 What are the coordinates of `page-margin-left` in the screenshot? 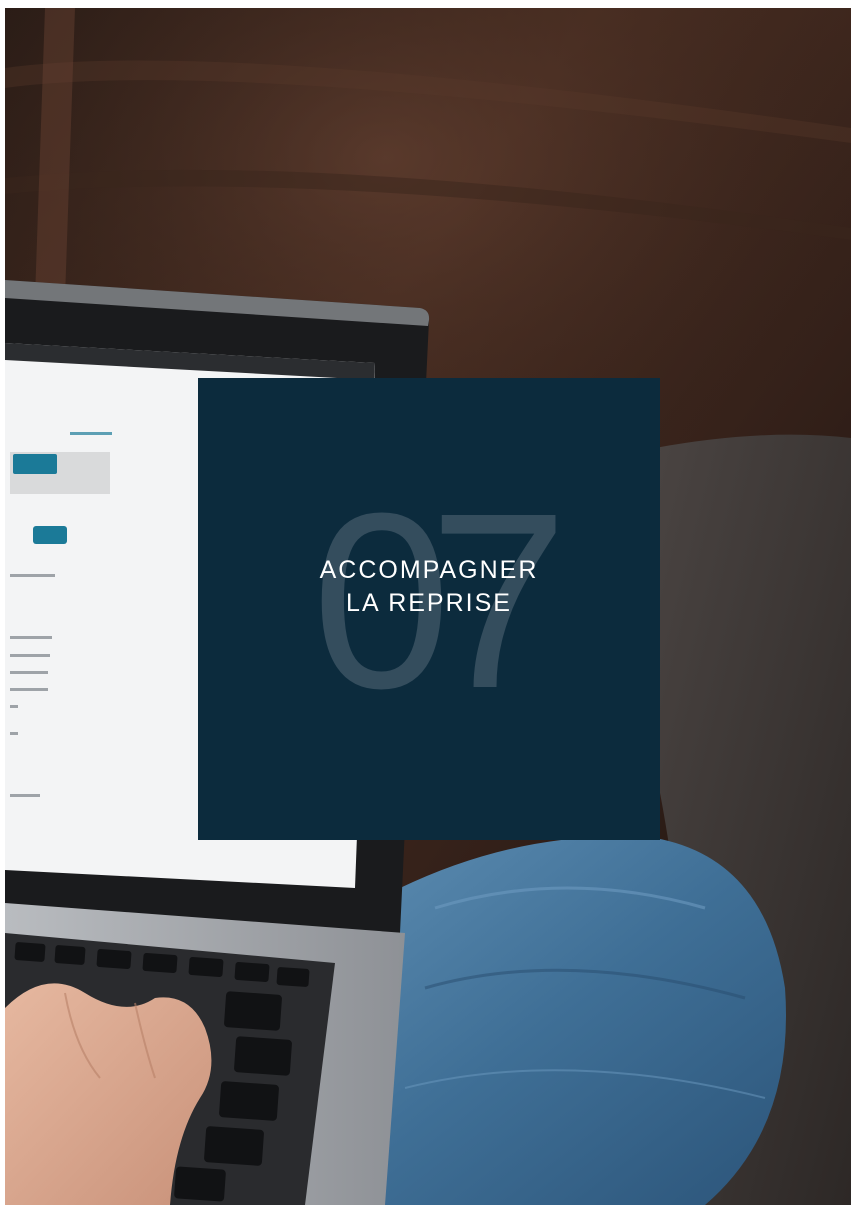 It's located at (2, 602).